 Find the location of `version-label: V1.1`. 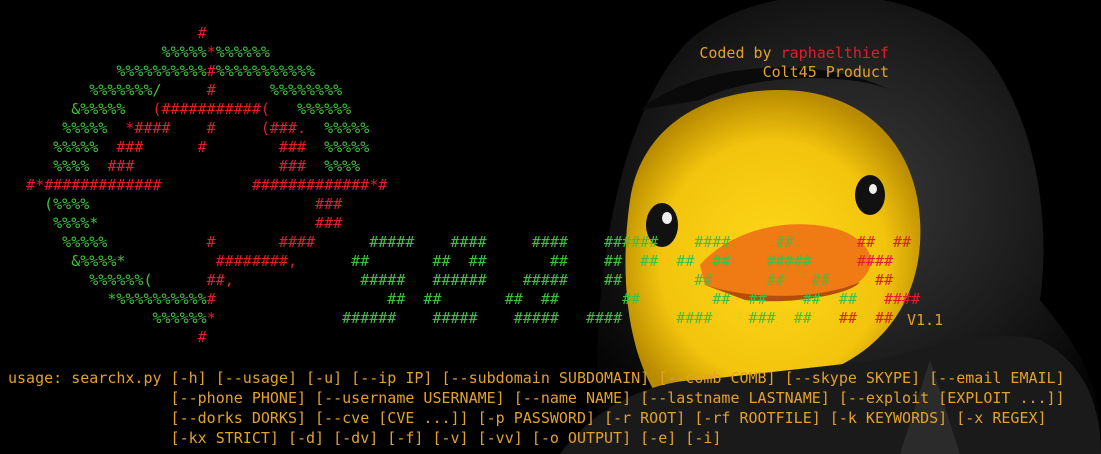

version-label: V1.1 is located at coordinates (925, 320).